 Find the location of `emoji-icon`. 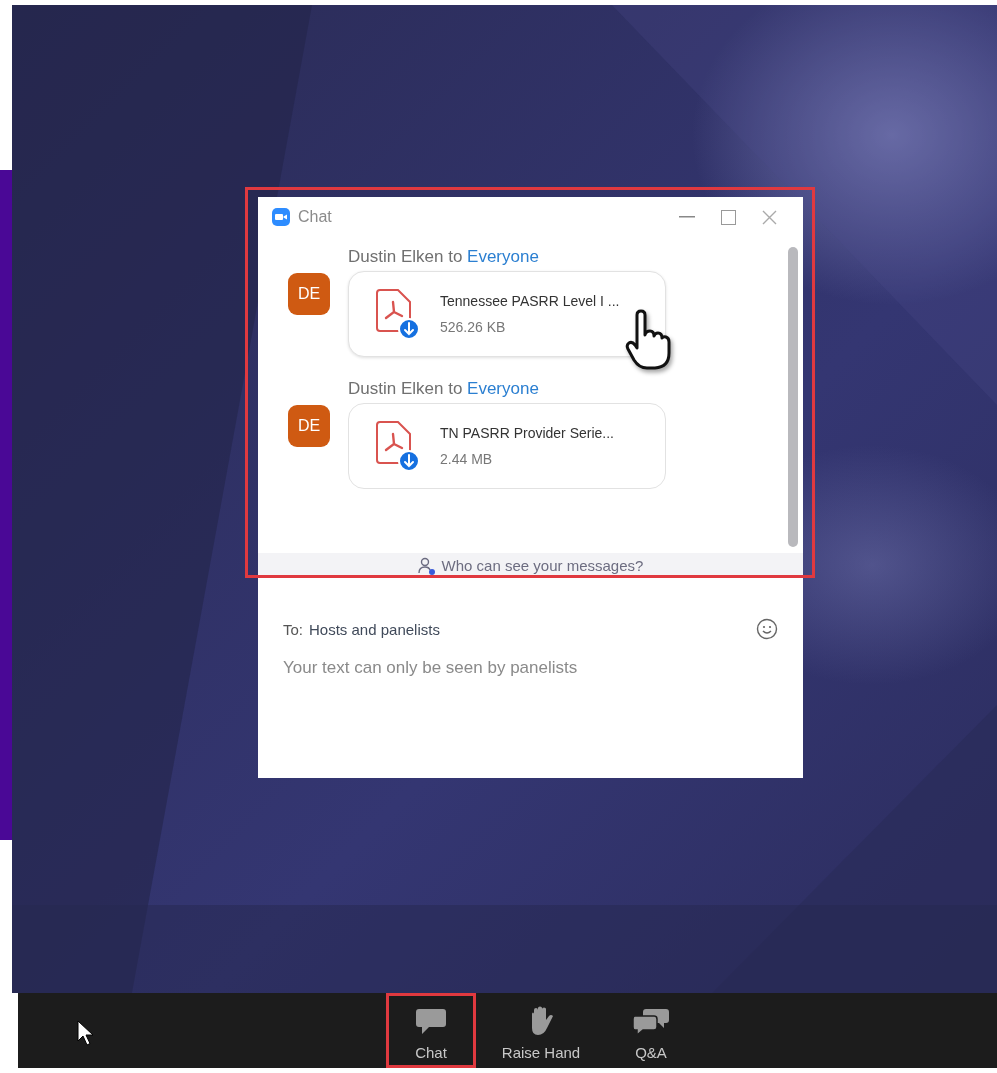

emoji-icon is located at coordinates (767, 629).